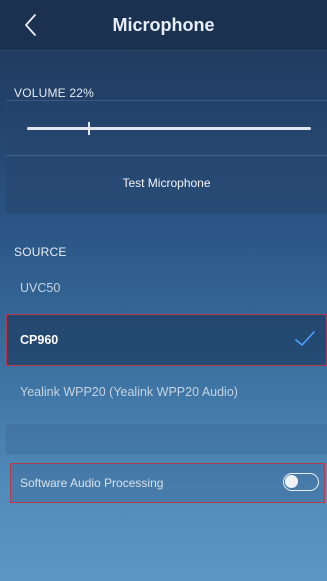 The width and height of the screenshot is (327, 581). I want to click on checkmark-icon, so click(305, 338).